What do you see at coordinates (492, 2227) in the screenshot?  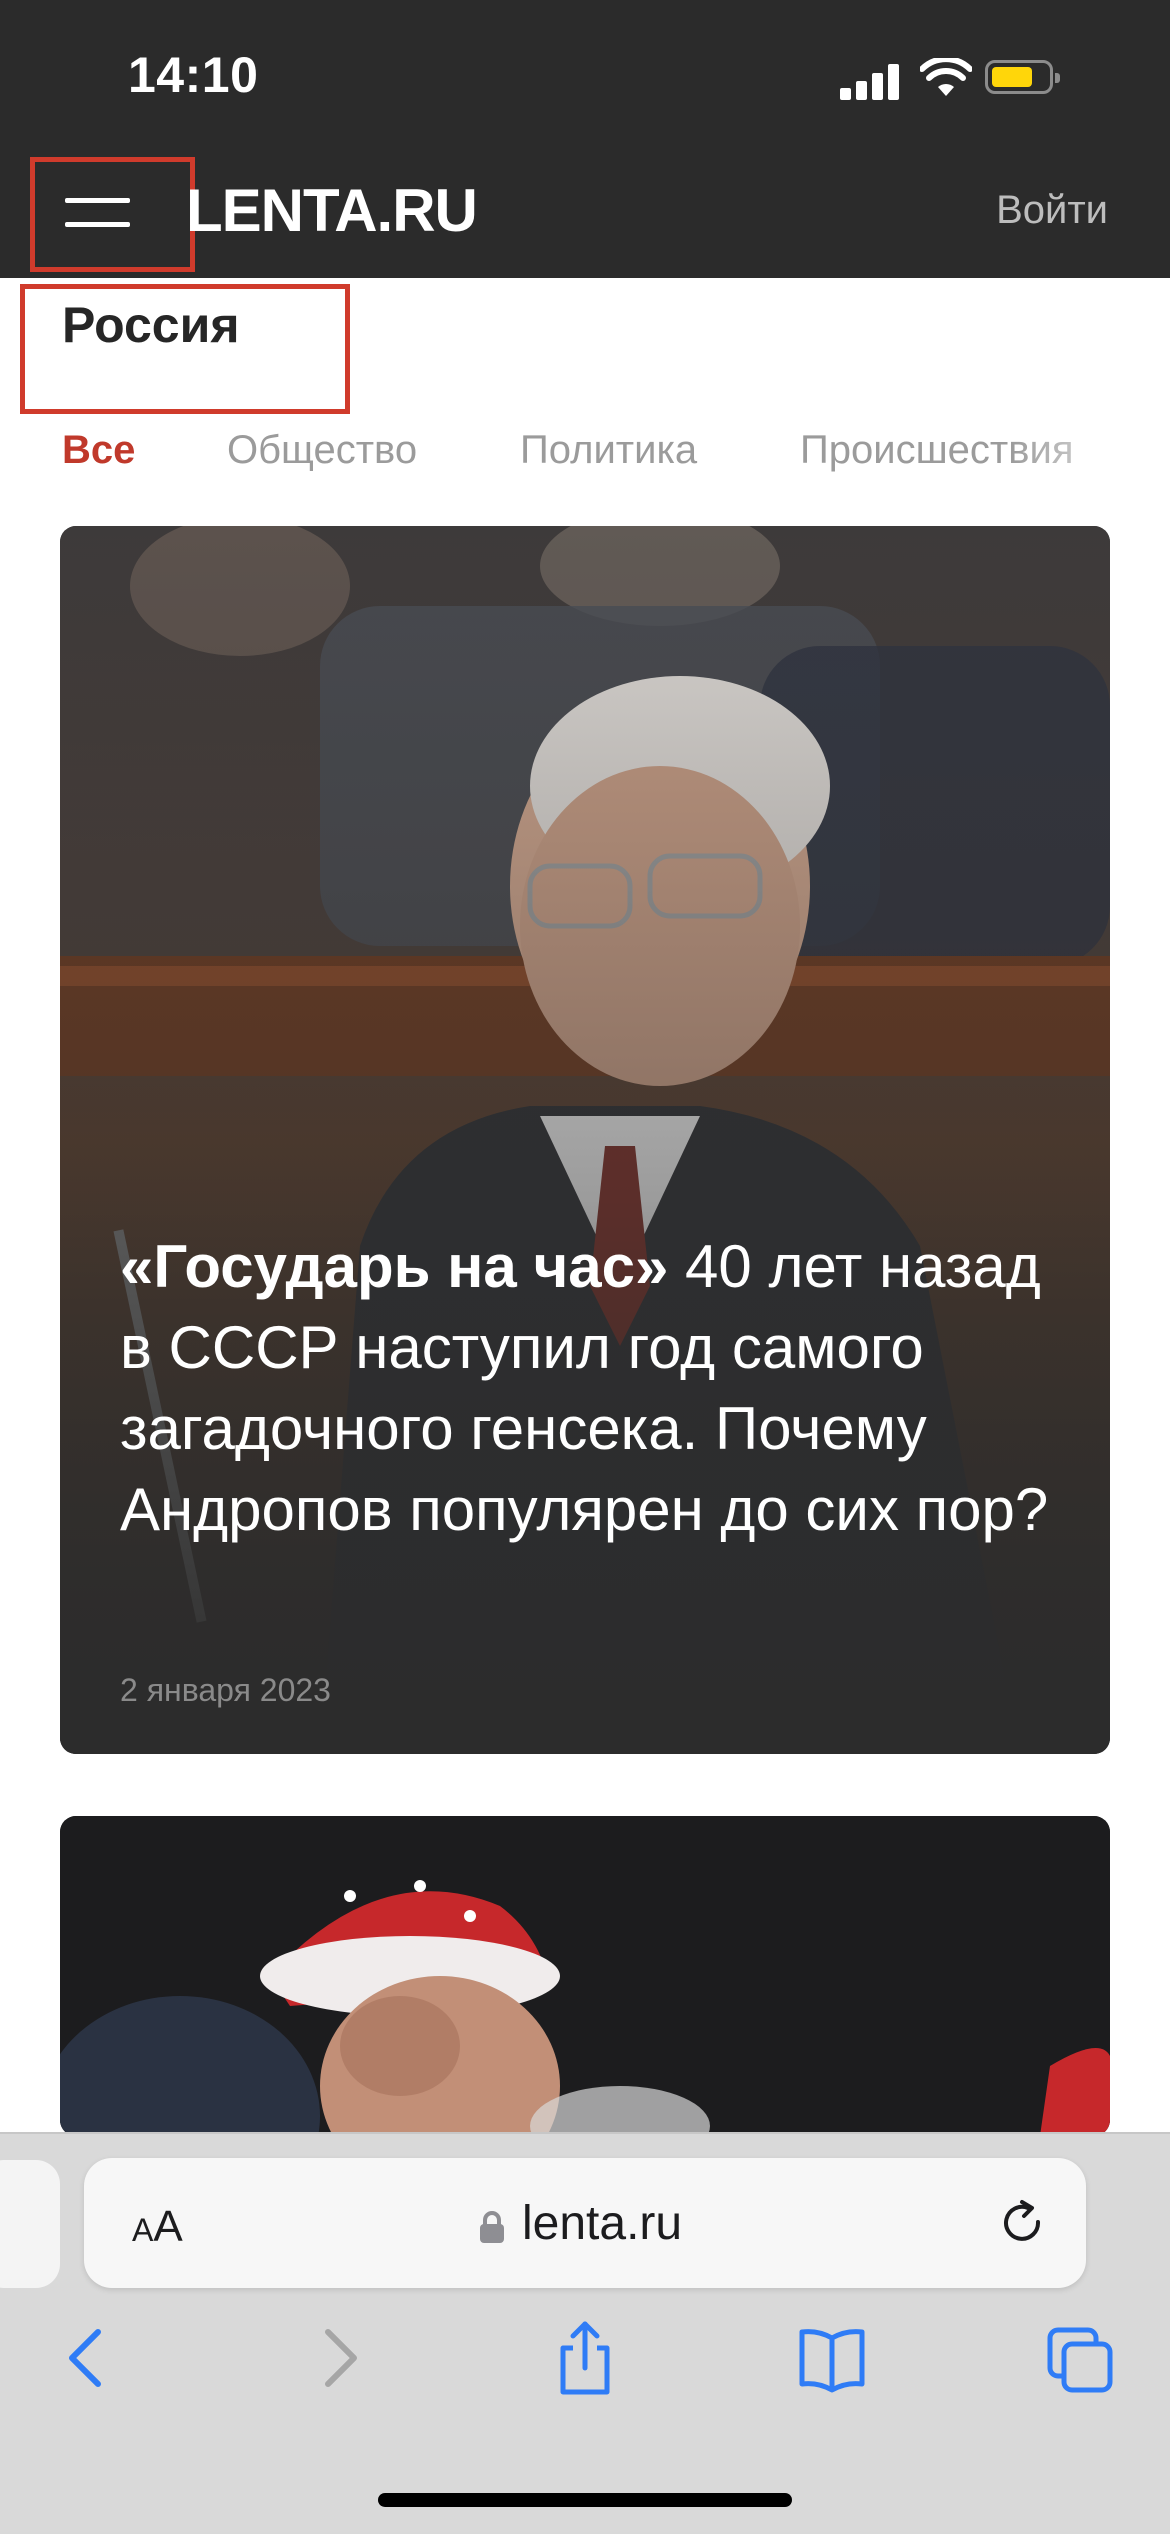 I see `lock-icon` at bounding box center [492, 2227].